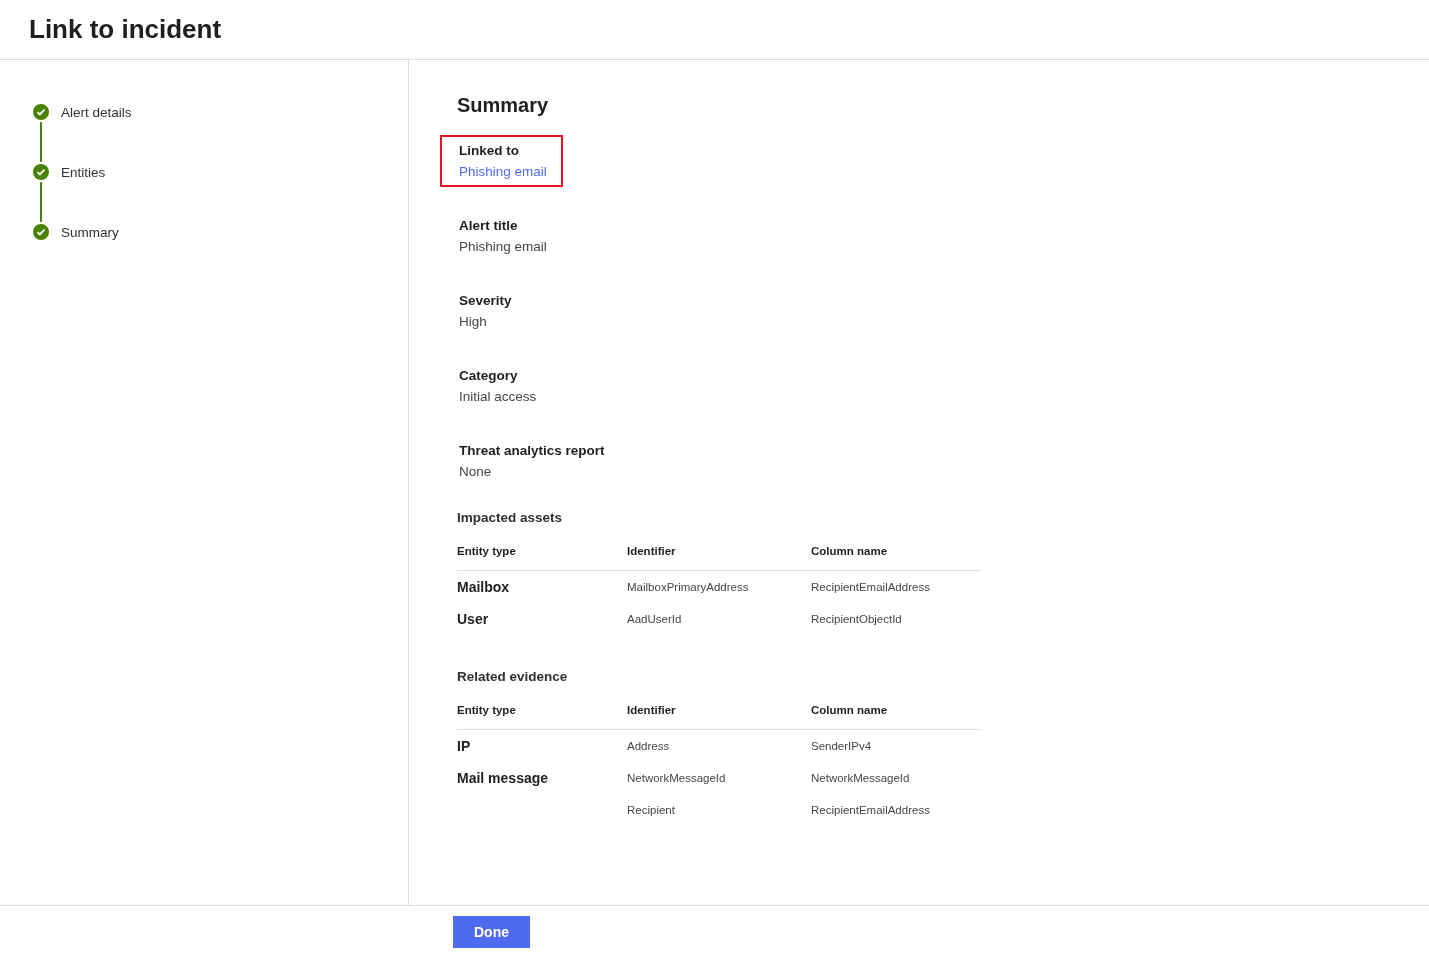  What do you see at coordinates (503, 246) in the screenshot?
I see `field-value: Phishing email` at bounding box center [503, 246].